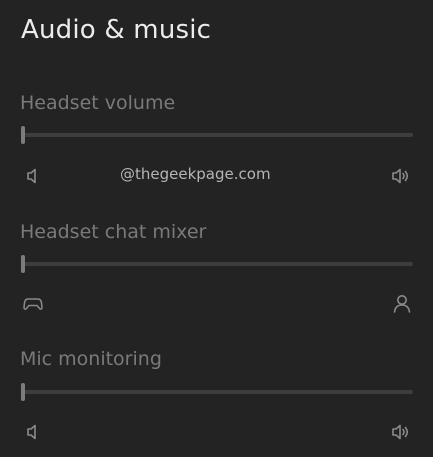  What do you see at coordinates (217, 264) in the screenshot?
I see `headset-chat-mixer-slider` at bounding box center [217, 264].